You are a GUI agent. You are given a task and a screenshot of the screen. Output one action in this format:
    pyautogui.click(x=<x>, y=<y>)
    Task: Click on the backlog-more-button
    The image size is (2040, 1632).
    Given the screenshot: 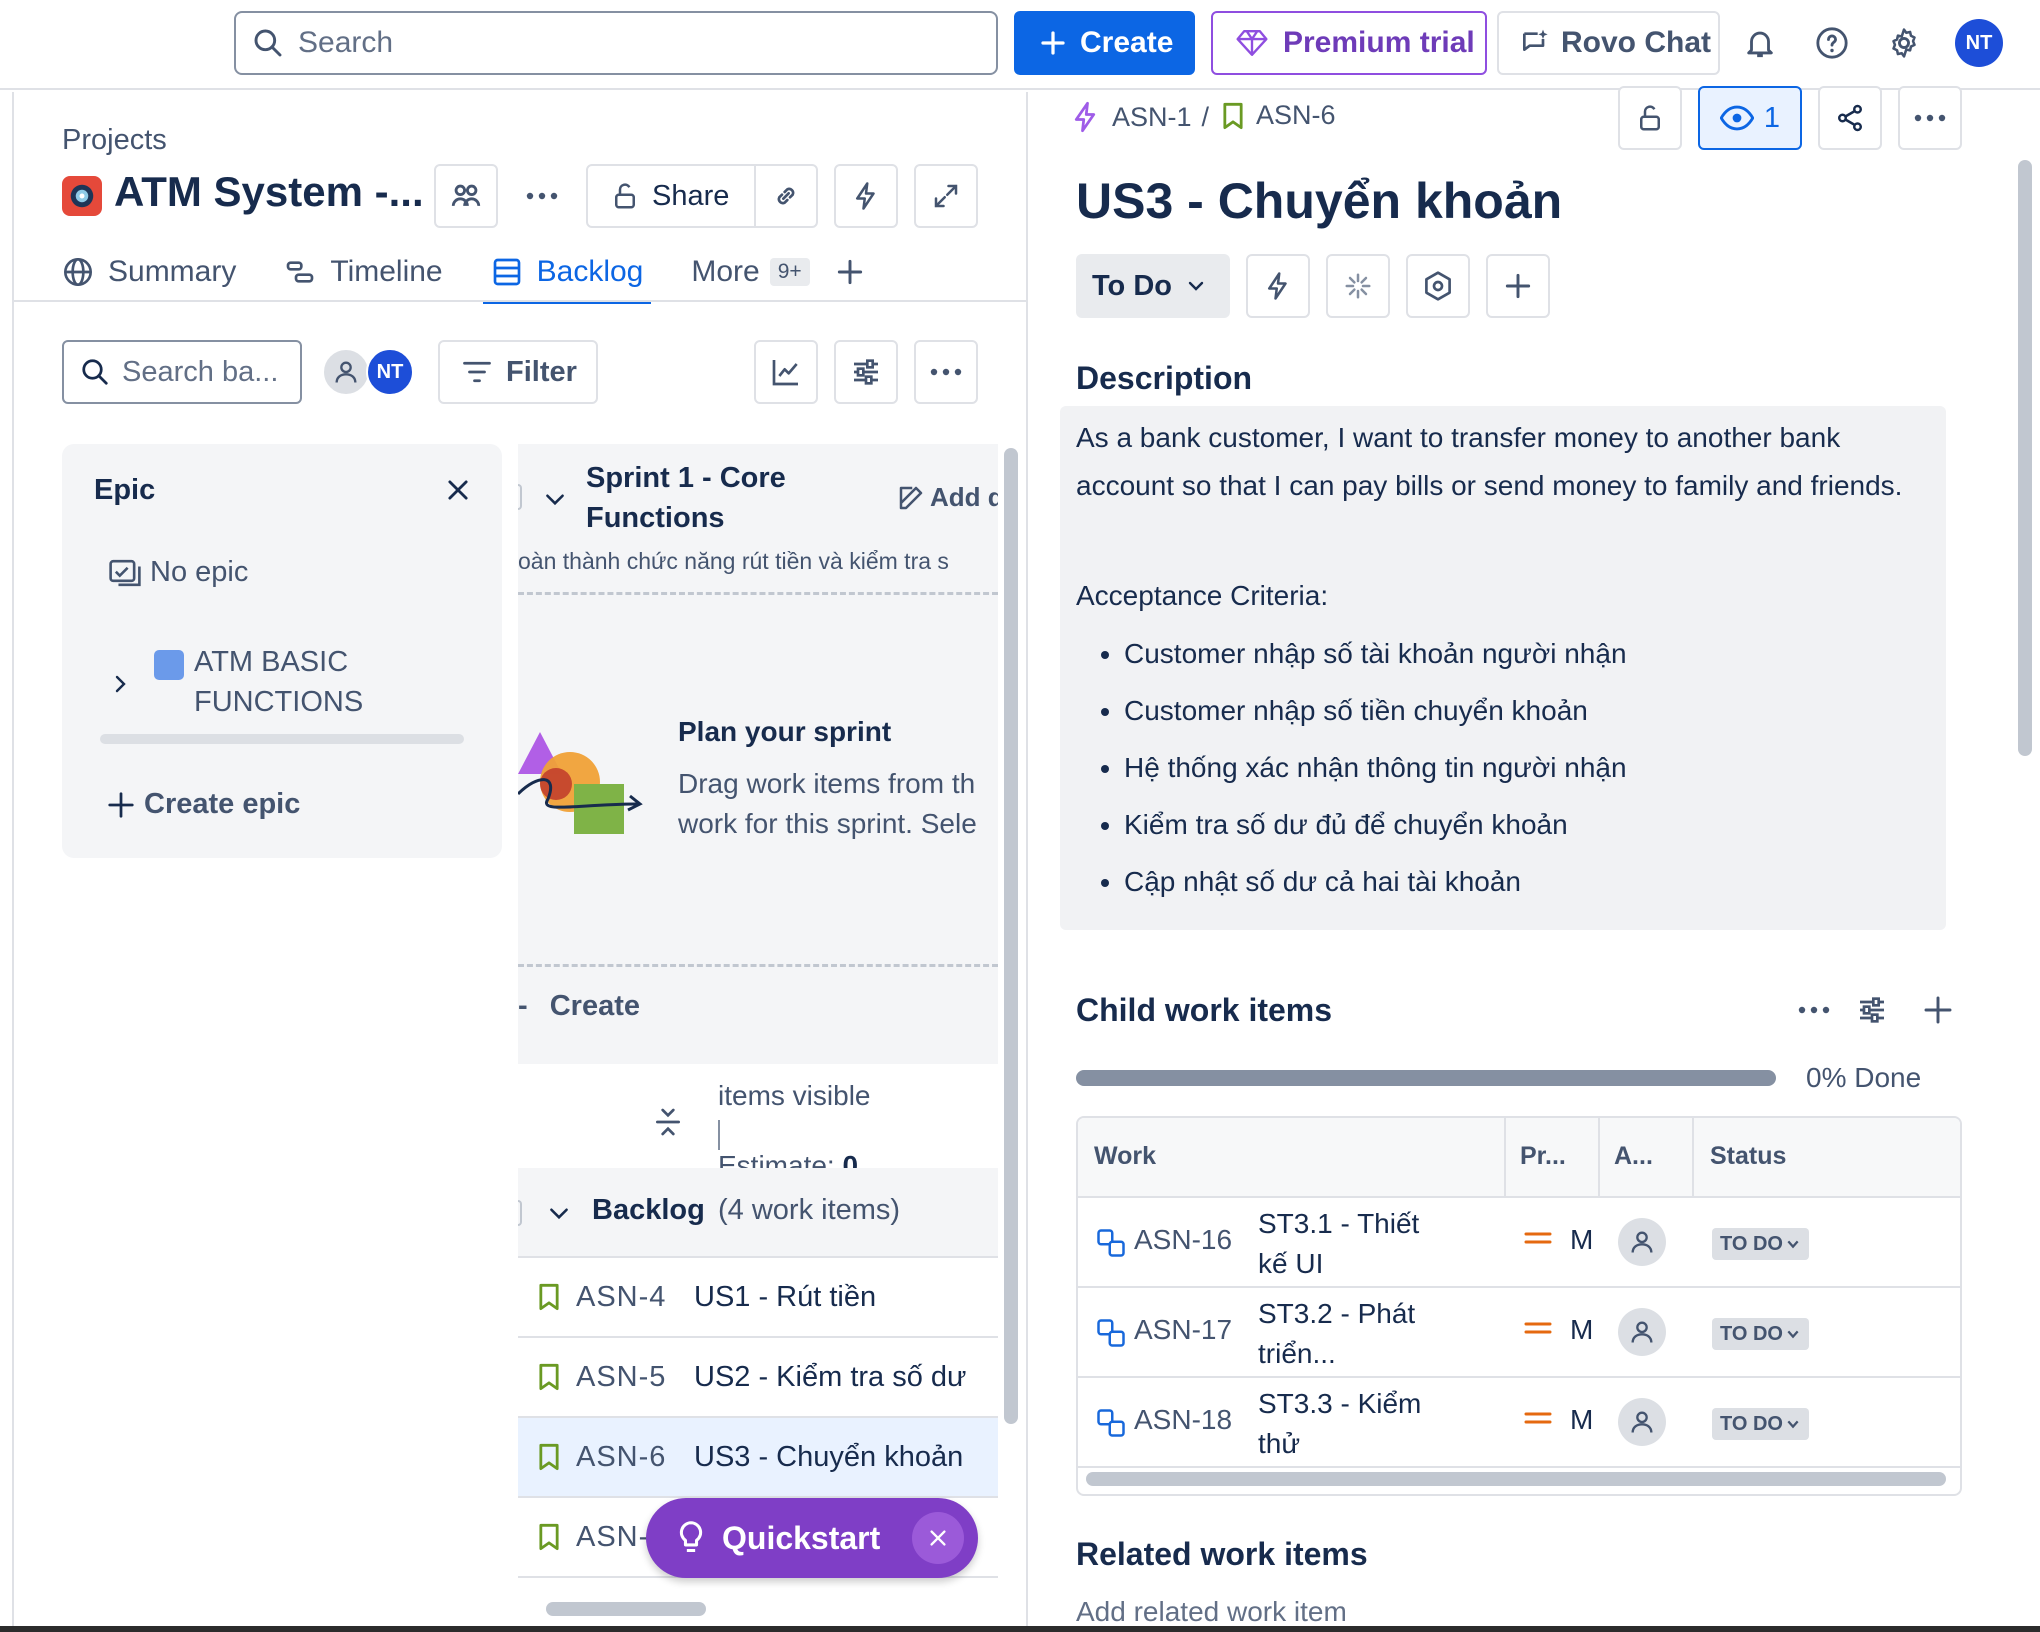 What is the action you would take?
    pyautogui.click(x=946, y=372)
    